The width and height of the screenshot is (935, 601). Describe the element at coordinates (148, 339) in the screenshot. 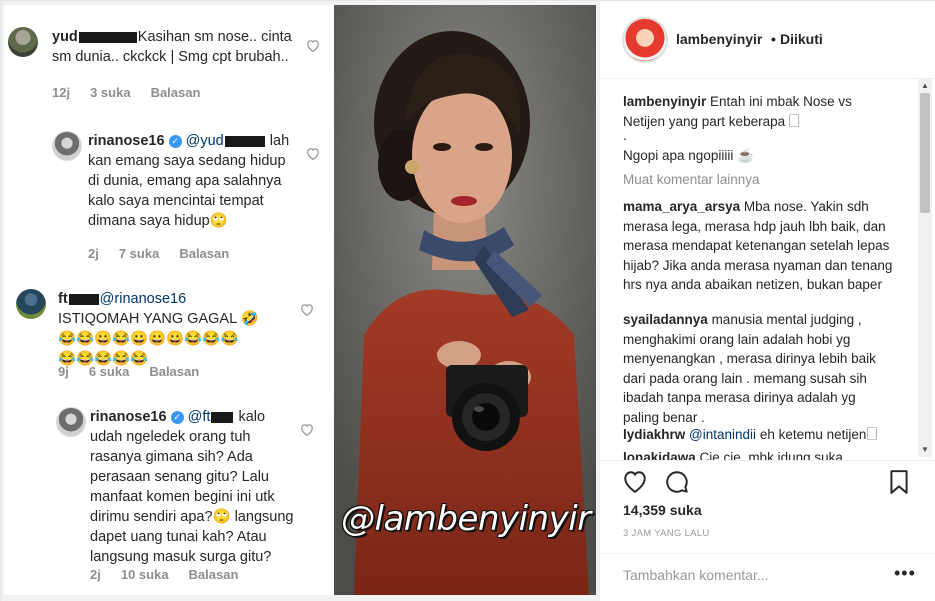

I see `embedded-comment-emoji: 😂😂😀😂😀😀😀😂😂😂` at that location.